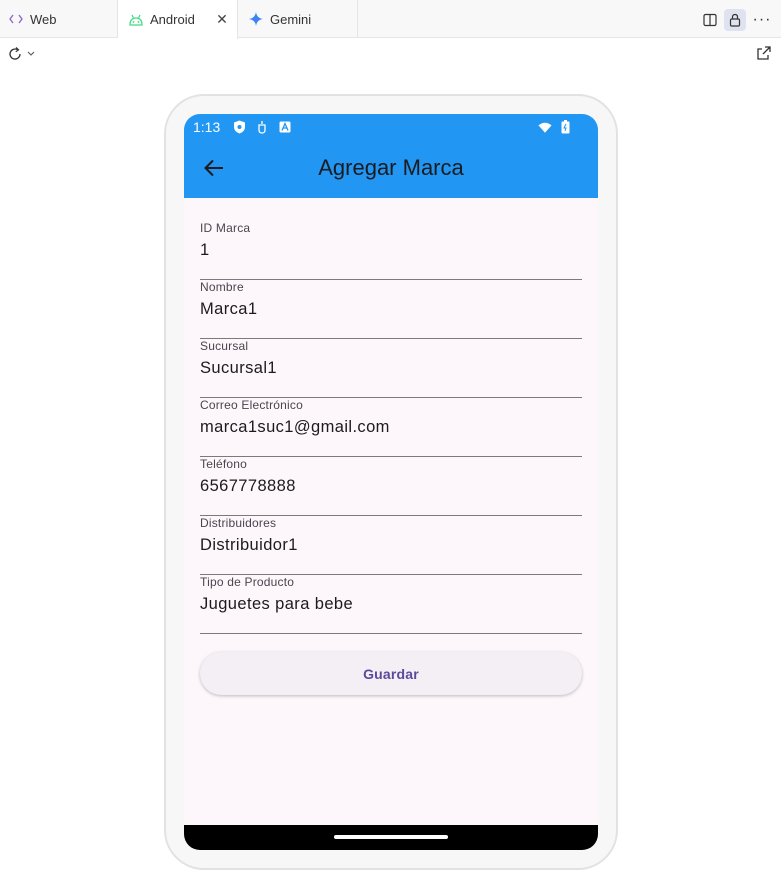  Describe the element at coordinates (205, 250) in the screenshot. I see `field-value: 1` at that location.